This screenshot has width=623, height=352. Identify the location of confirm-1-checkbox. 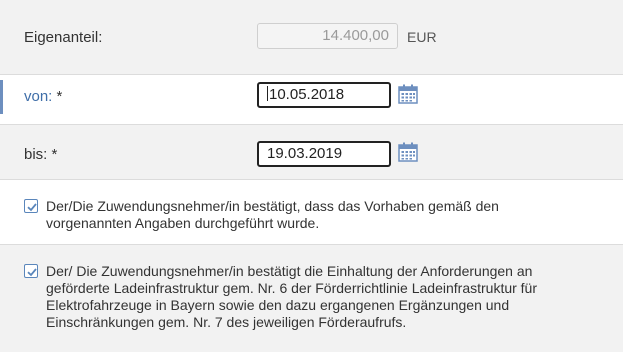
(31, 206).